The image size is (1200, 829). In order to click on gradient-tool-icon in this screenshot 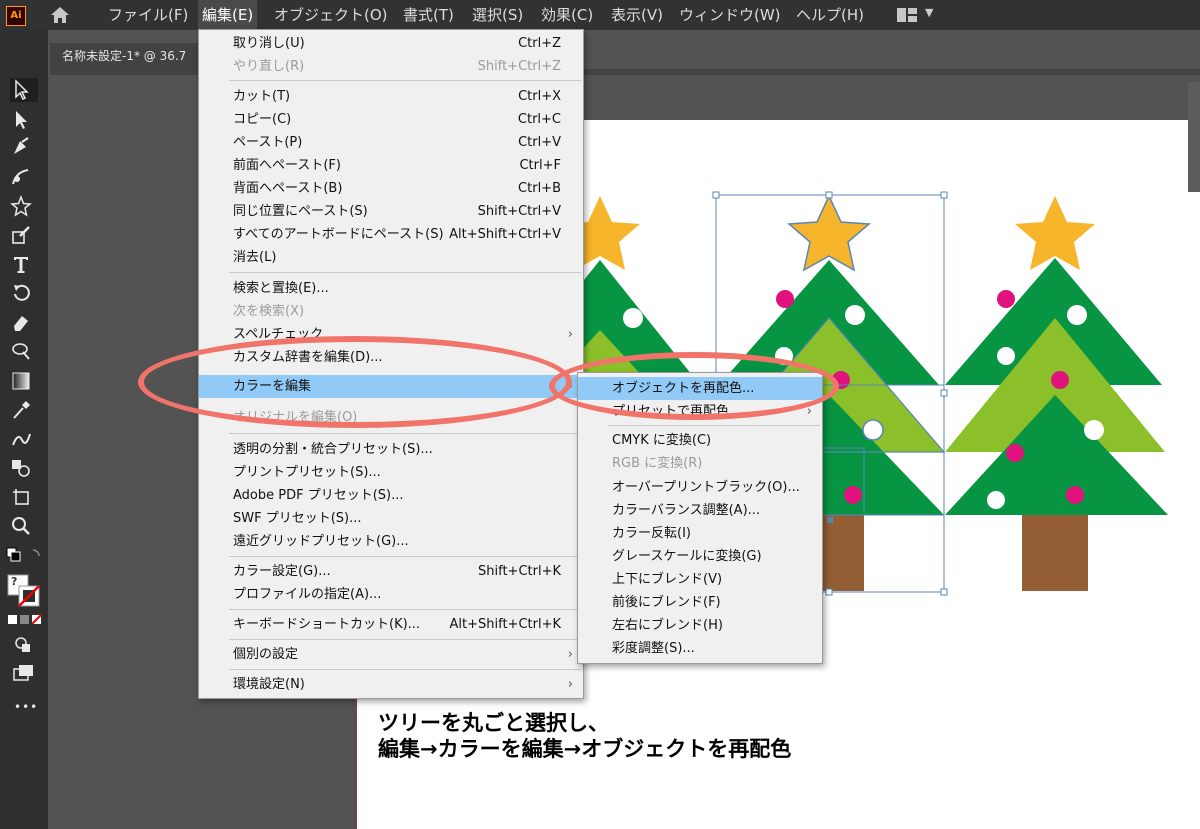, I will do `click(24, 382)`.